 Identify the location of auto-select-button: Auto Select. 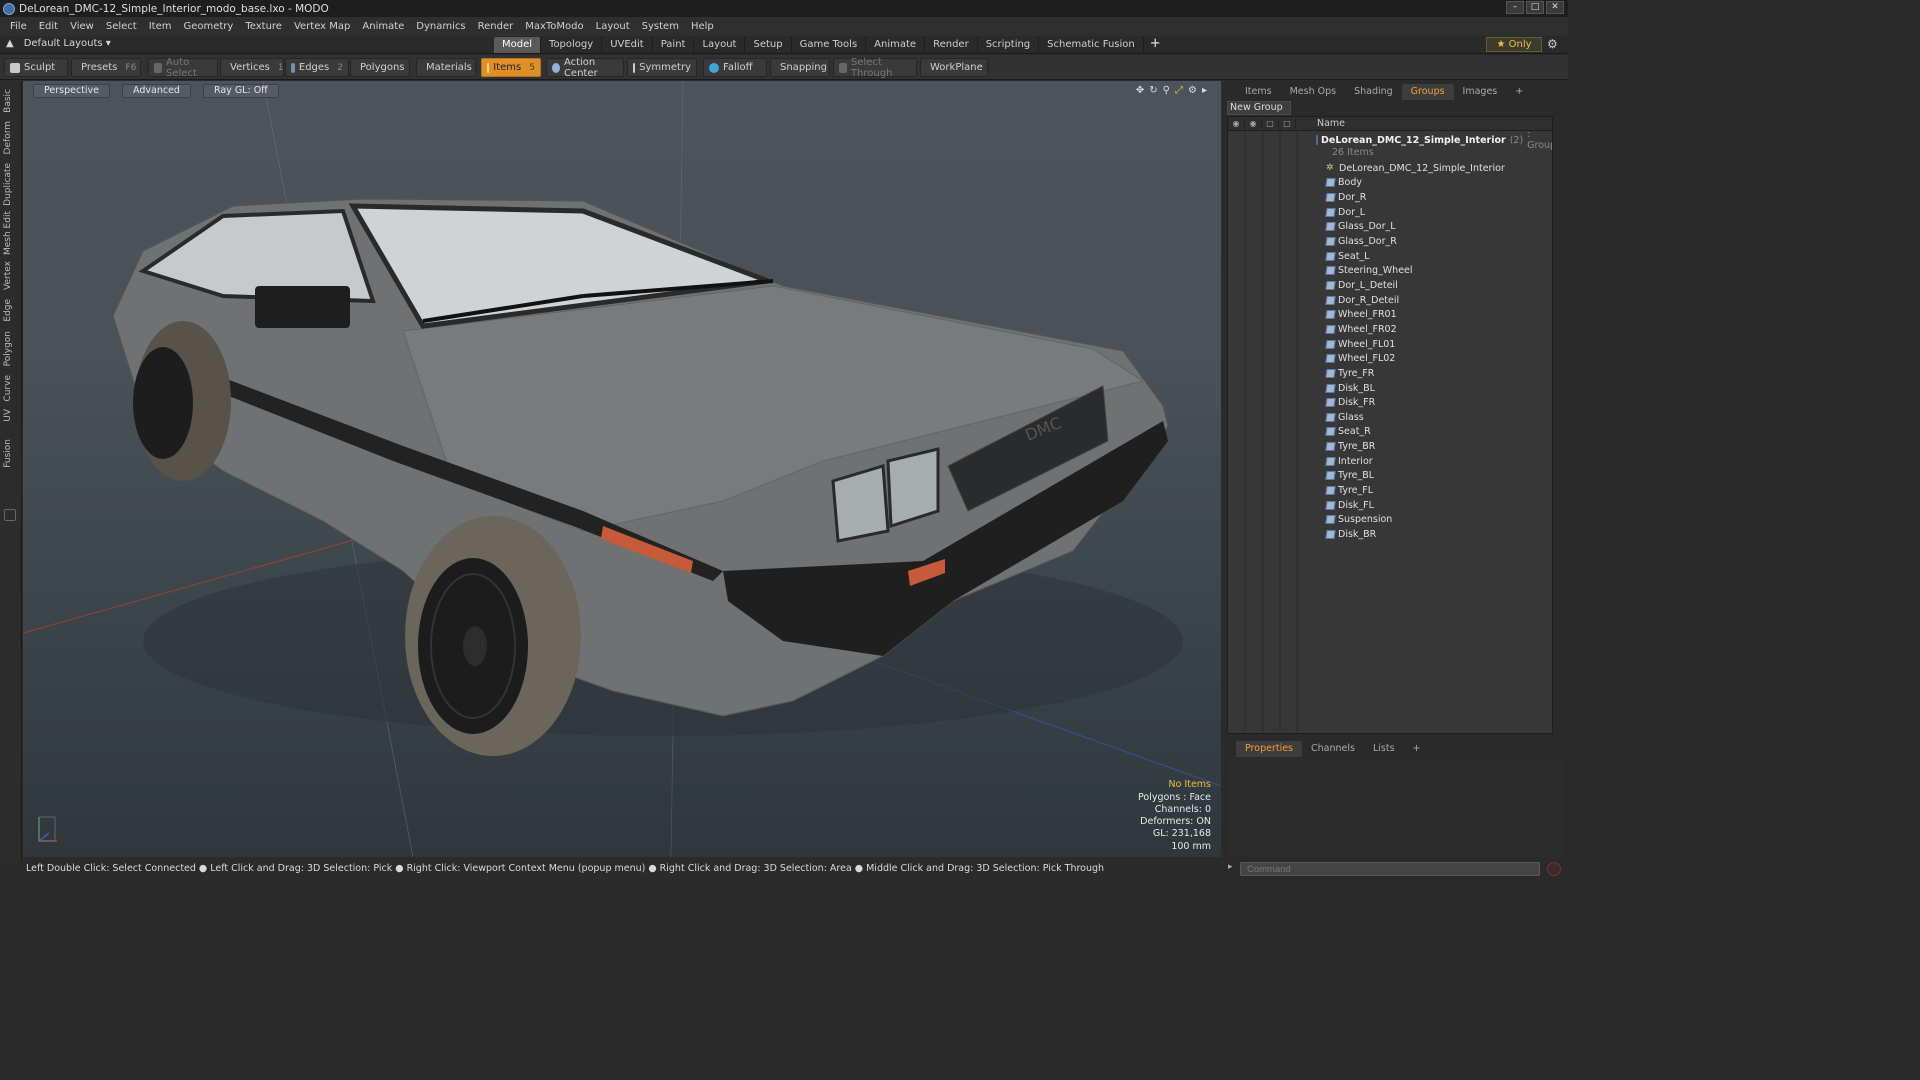
(183, 68).